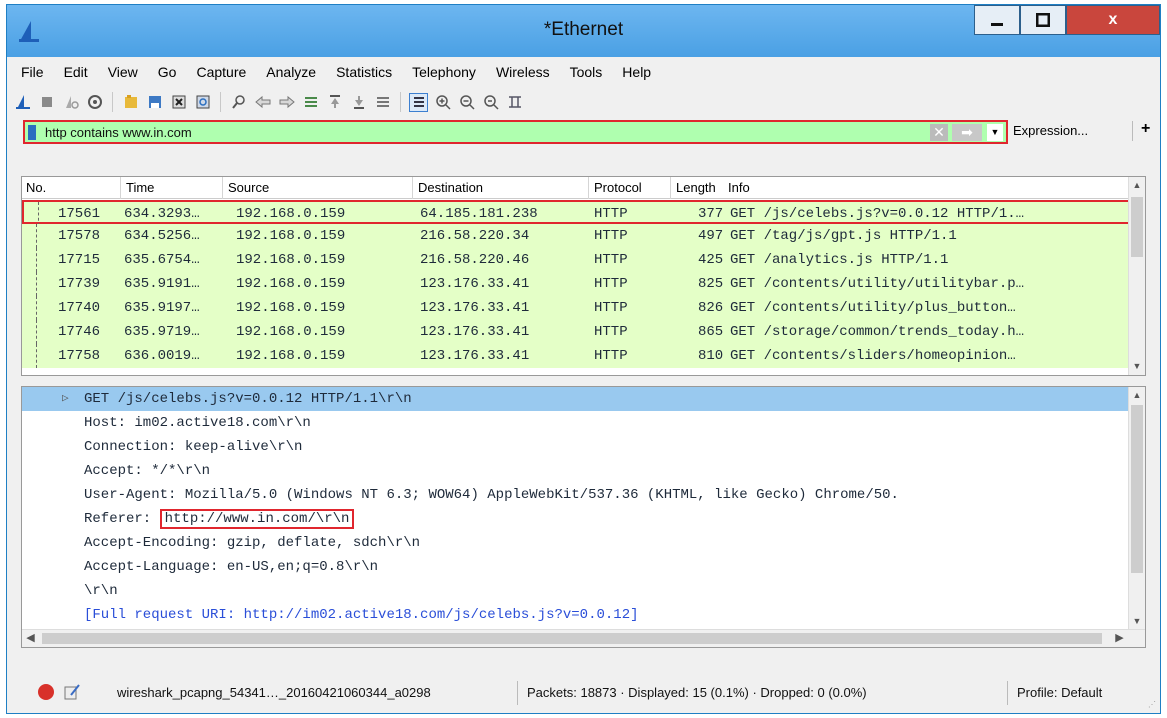 The width and height of the screenshot is (1167, 718). Describe the element at coordinates (576, 591) in the screenshot. I see `detail-line-crlf: \r\n` at that location.